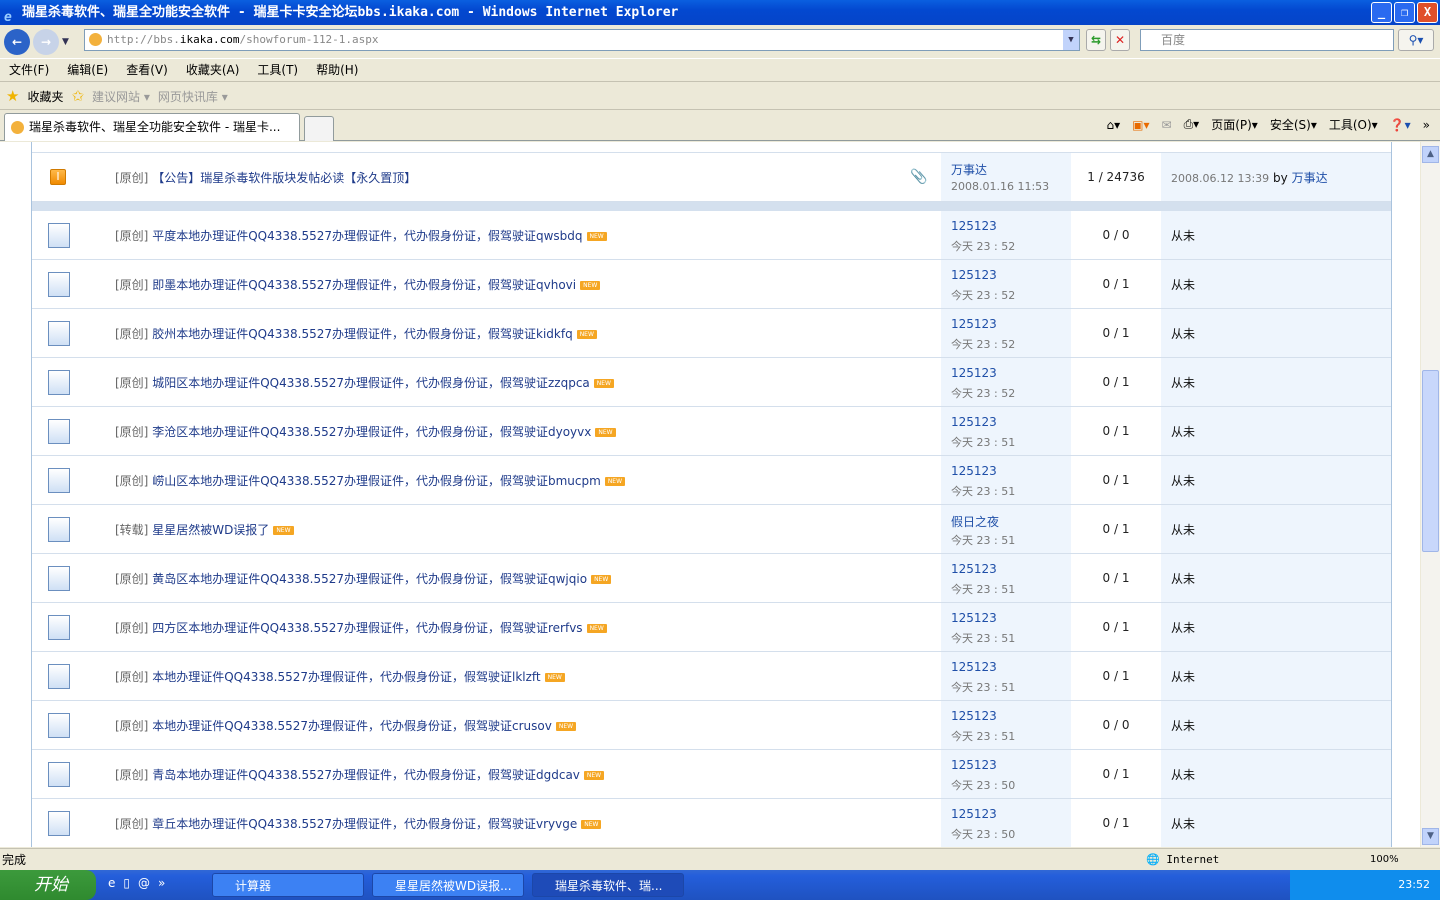  I want to click on scroll-up-button: ▲, so click(1430, 154).